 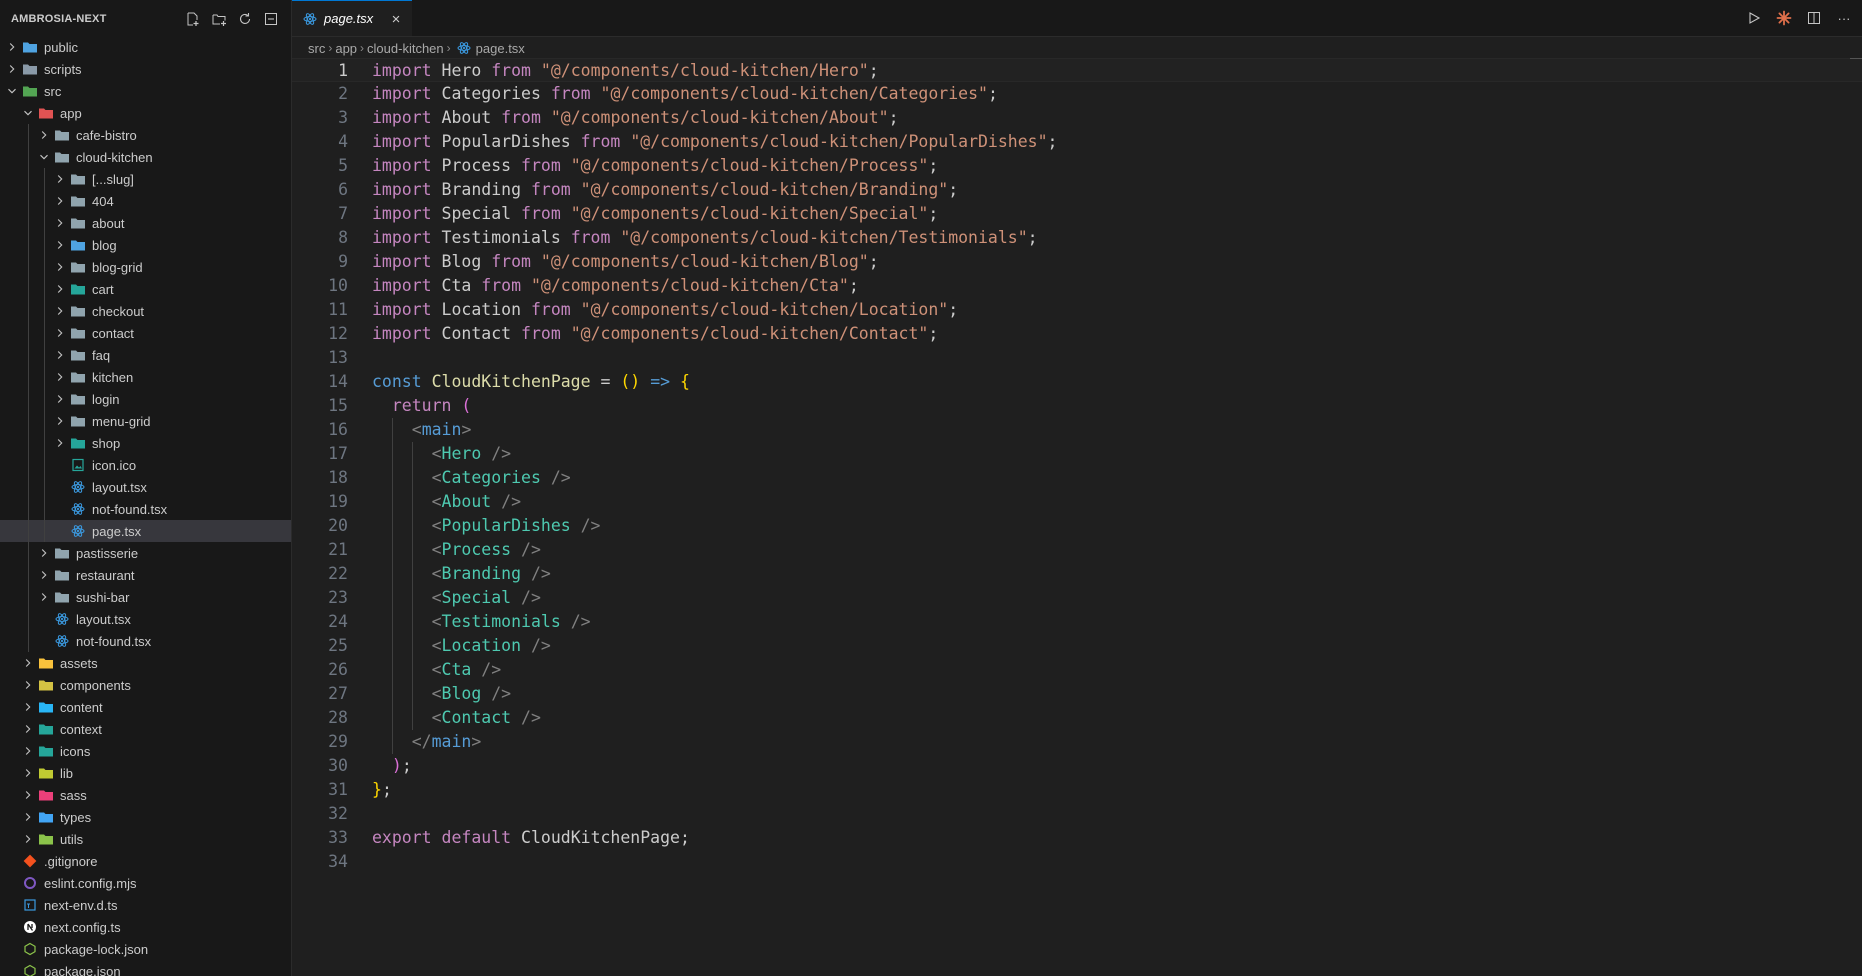 What do you see at coordinates (145, 927) in the screenshot?
I see `tree-file-item: next.config.ts` at bounding box center [145, 927].